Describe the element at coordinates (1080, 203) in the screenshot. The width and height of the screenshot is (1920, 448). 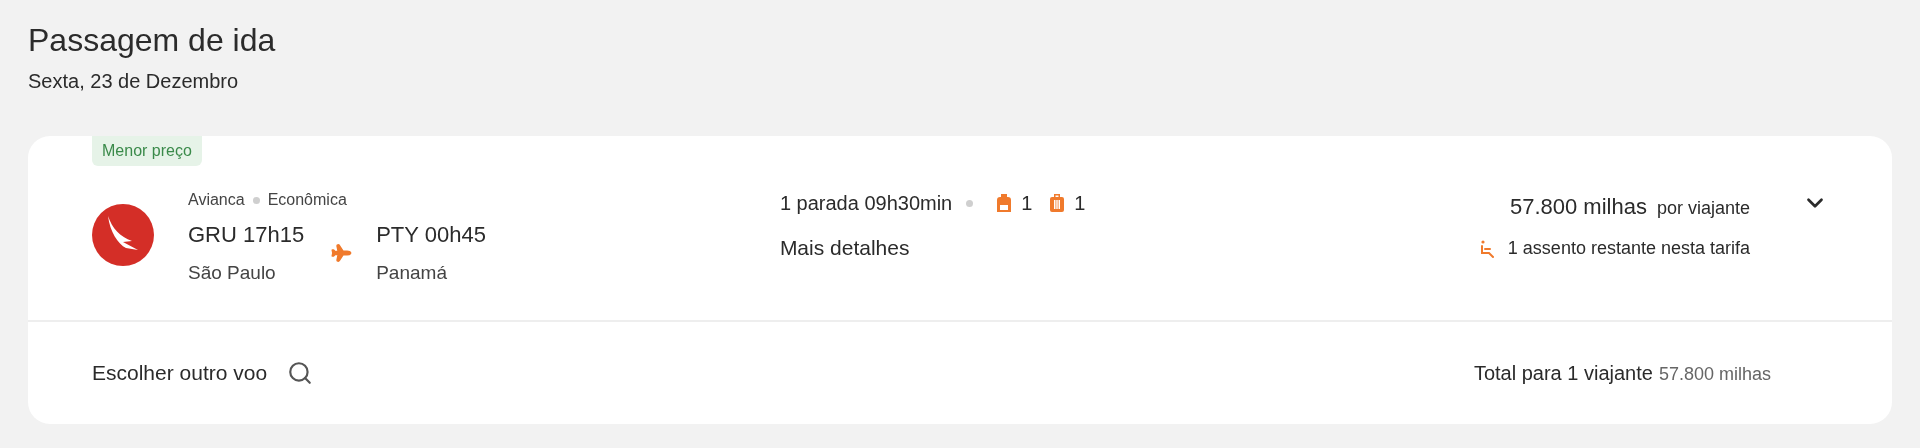
I see `checked-bag-count: 1` at that location.